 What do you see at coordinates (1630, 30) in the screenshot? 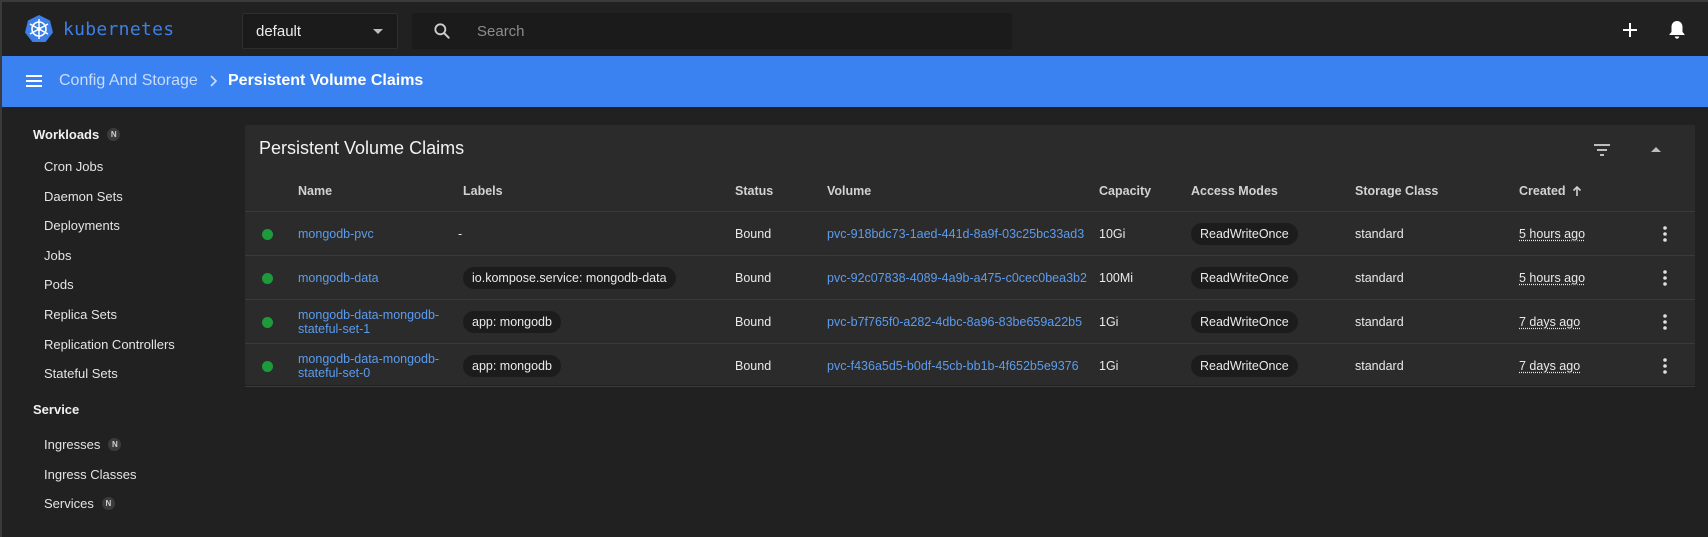
I see `add-icon` at bounding box center [1630, 30].